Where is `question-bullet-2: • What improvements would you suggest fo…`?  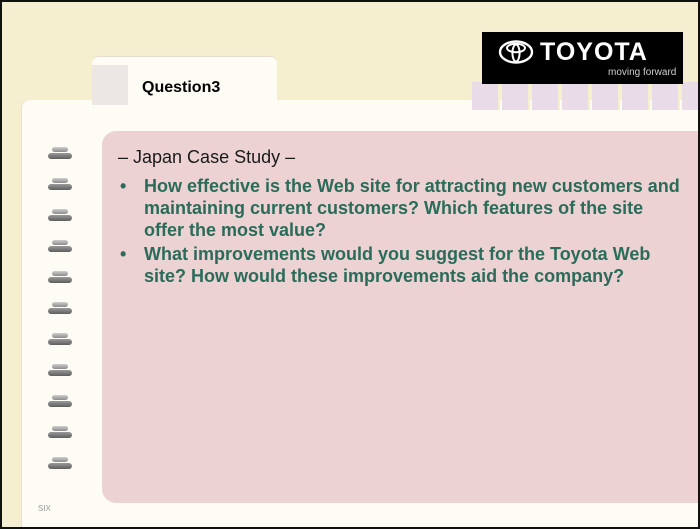 question-bullet-2: • What improvements would you suggest fo… is located at coordinates (403, 265).